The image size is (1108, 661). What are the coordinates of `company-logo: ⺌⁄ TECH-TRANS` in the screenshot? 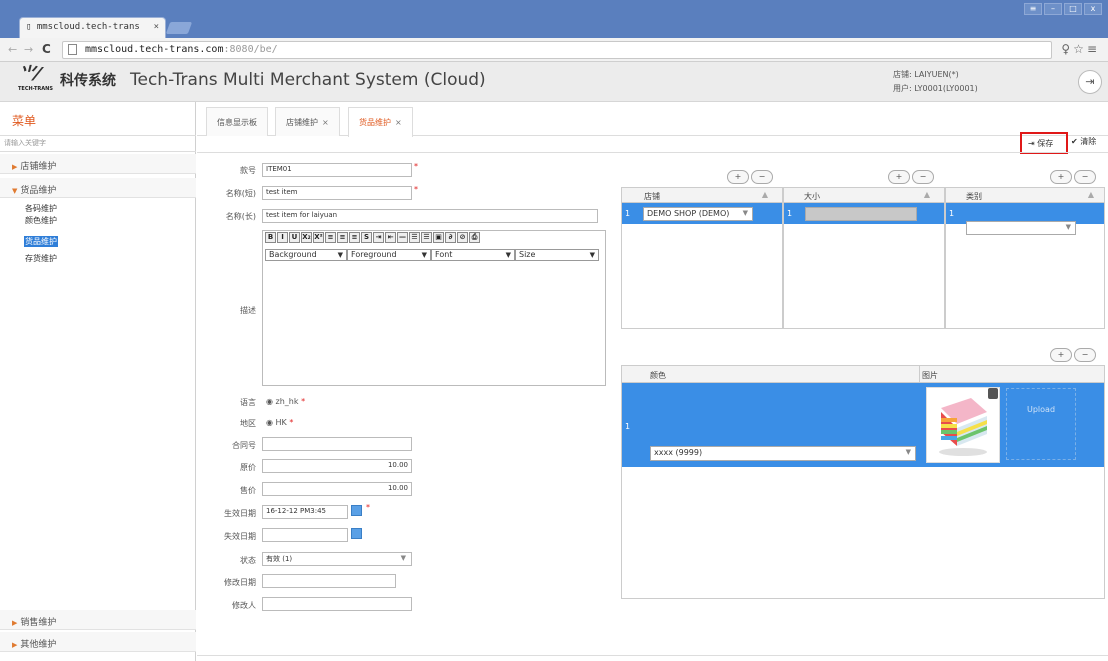 It's located at (39, 81).